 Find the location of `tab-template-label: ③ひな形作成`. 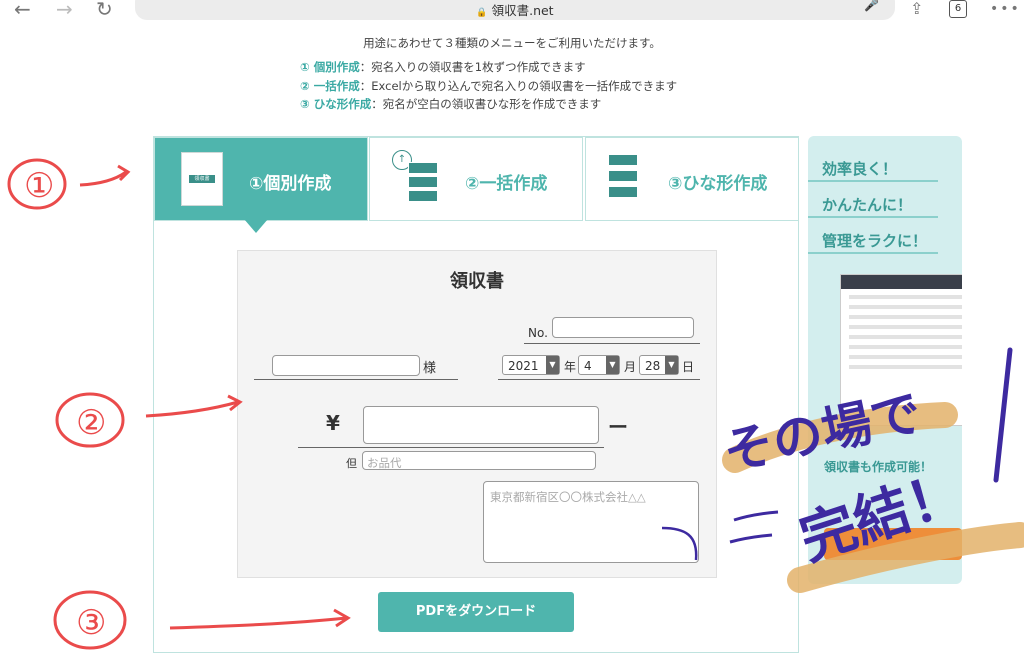

tab-template-label: ③ひな形作成 is located at coordinates (718, 184).